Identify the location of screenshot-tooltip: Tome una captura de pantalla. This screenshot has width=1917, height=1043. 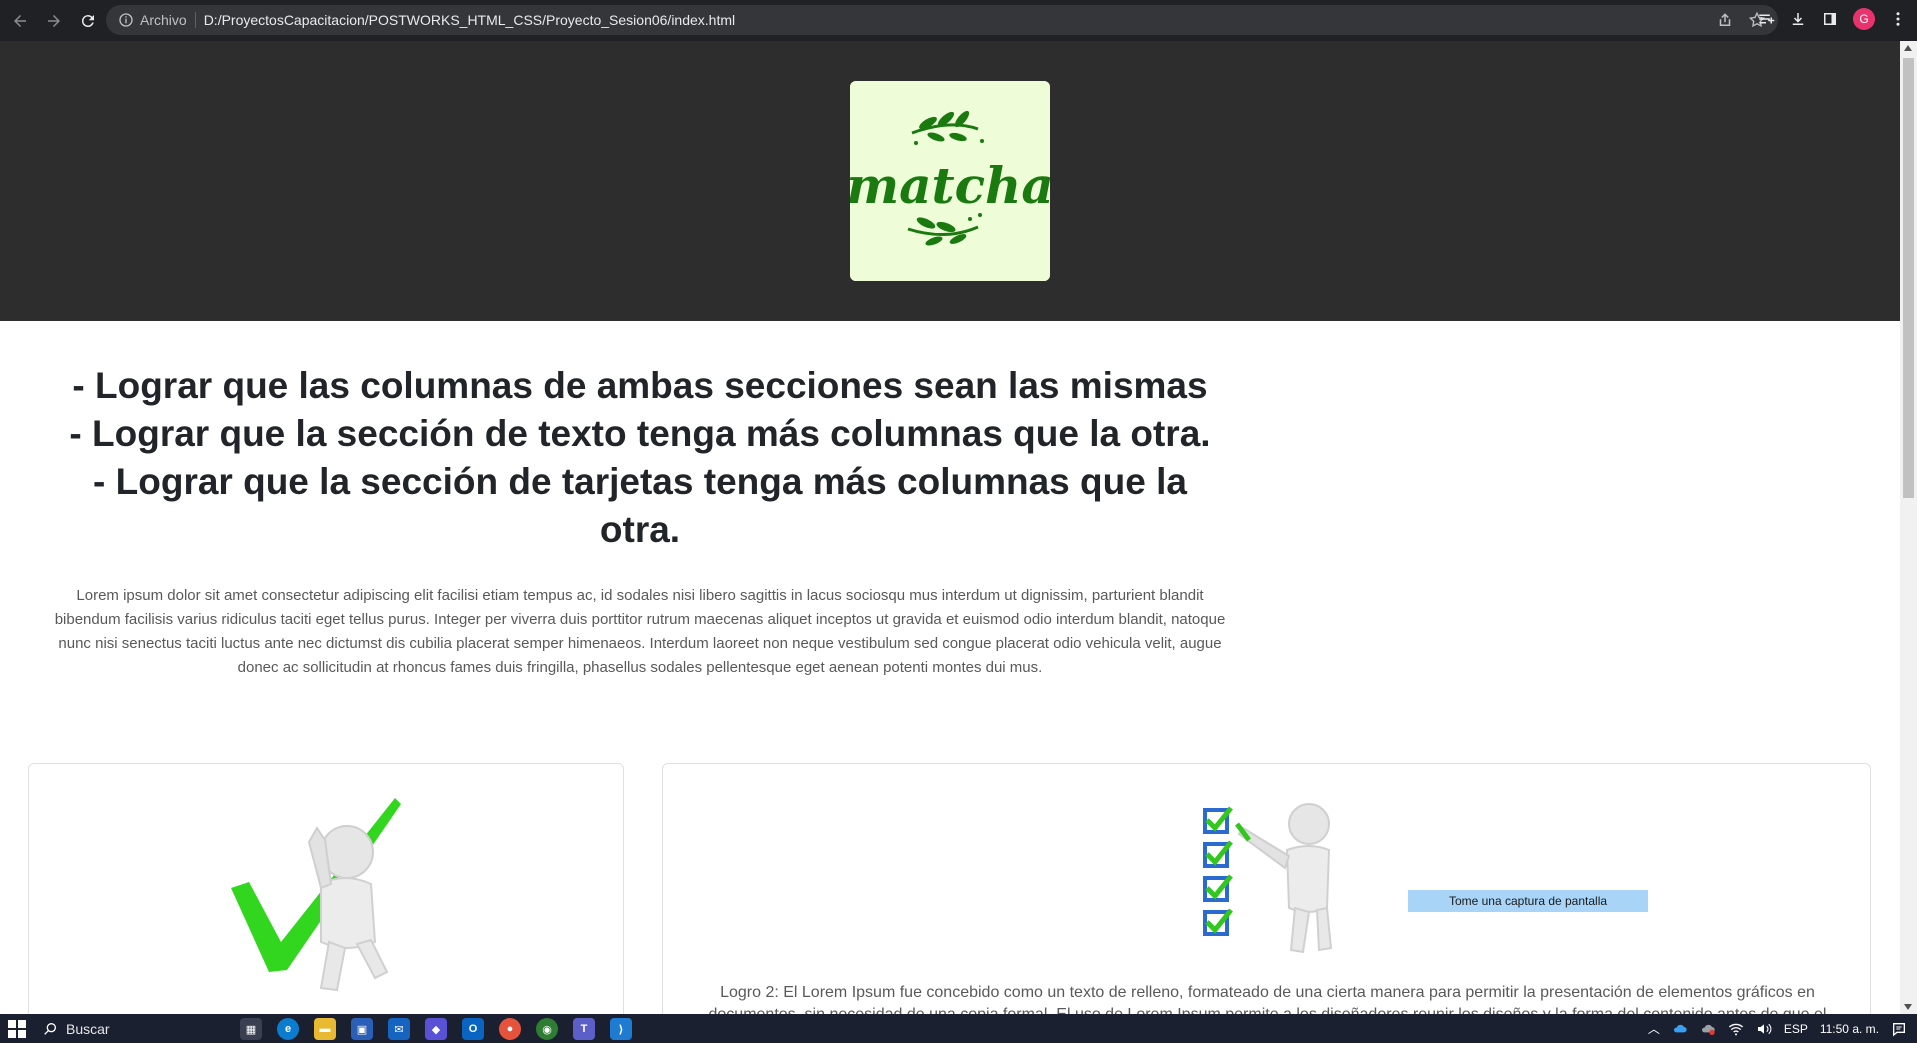
(1528, 901).